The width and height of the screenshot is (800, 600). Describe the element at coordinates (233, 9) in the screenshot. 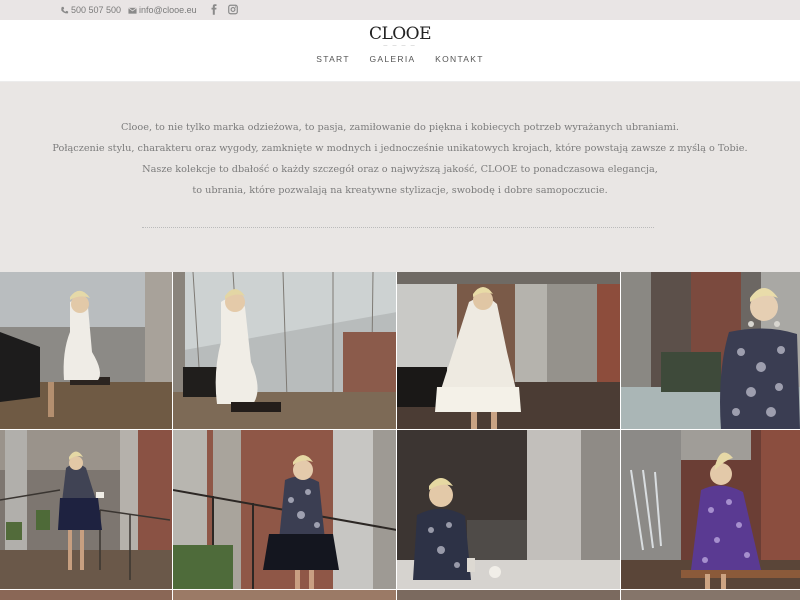

I see `instagram-icon` at that location.